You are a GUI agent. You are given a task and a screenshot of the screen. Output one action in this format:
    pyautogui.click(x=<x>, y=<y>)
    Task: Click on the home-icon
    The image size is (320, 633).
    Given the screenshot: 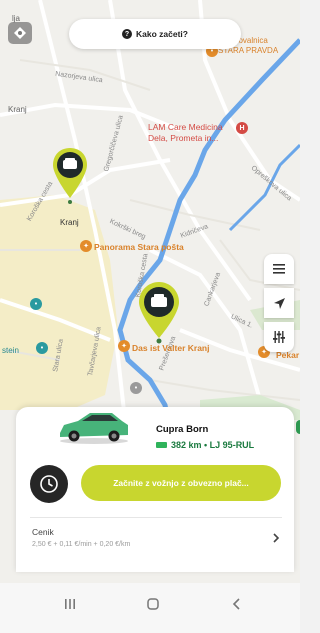 What is the action you would take?
    pyautogui.click(x=153, y=604)
    